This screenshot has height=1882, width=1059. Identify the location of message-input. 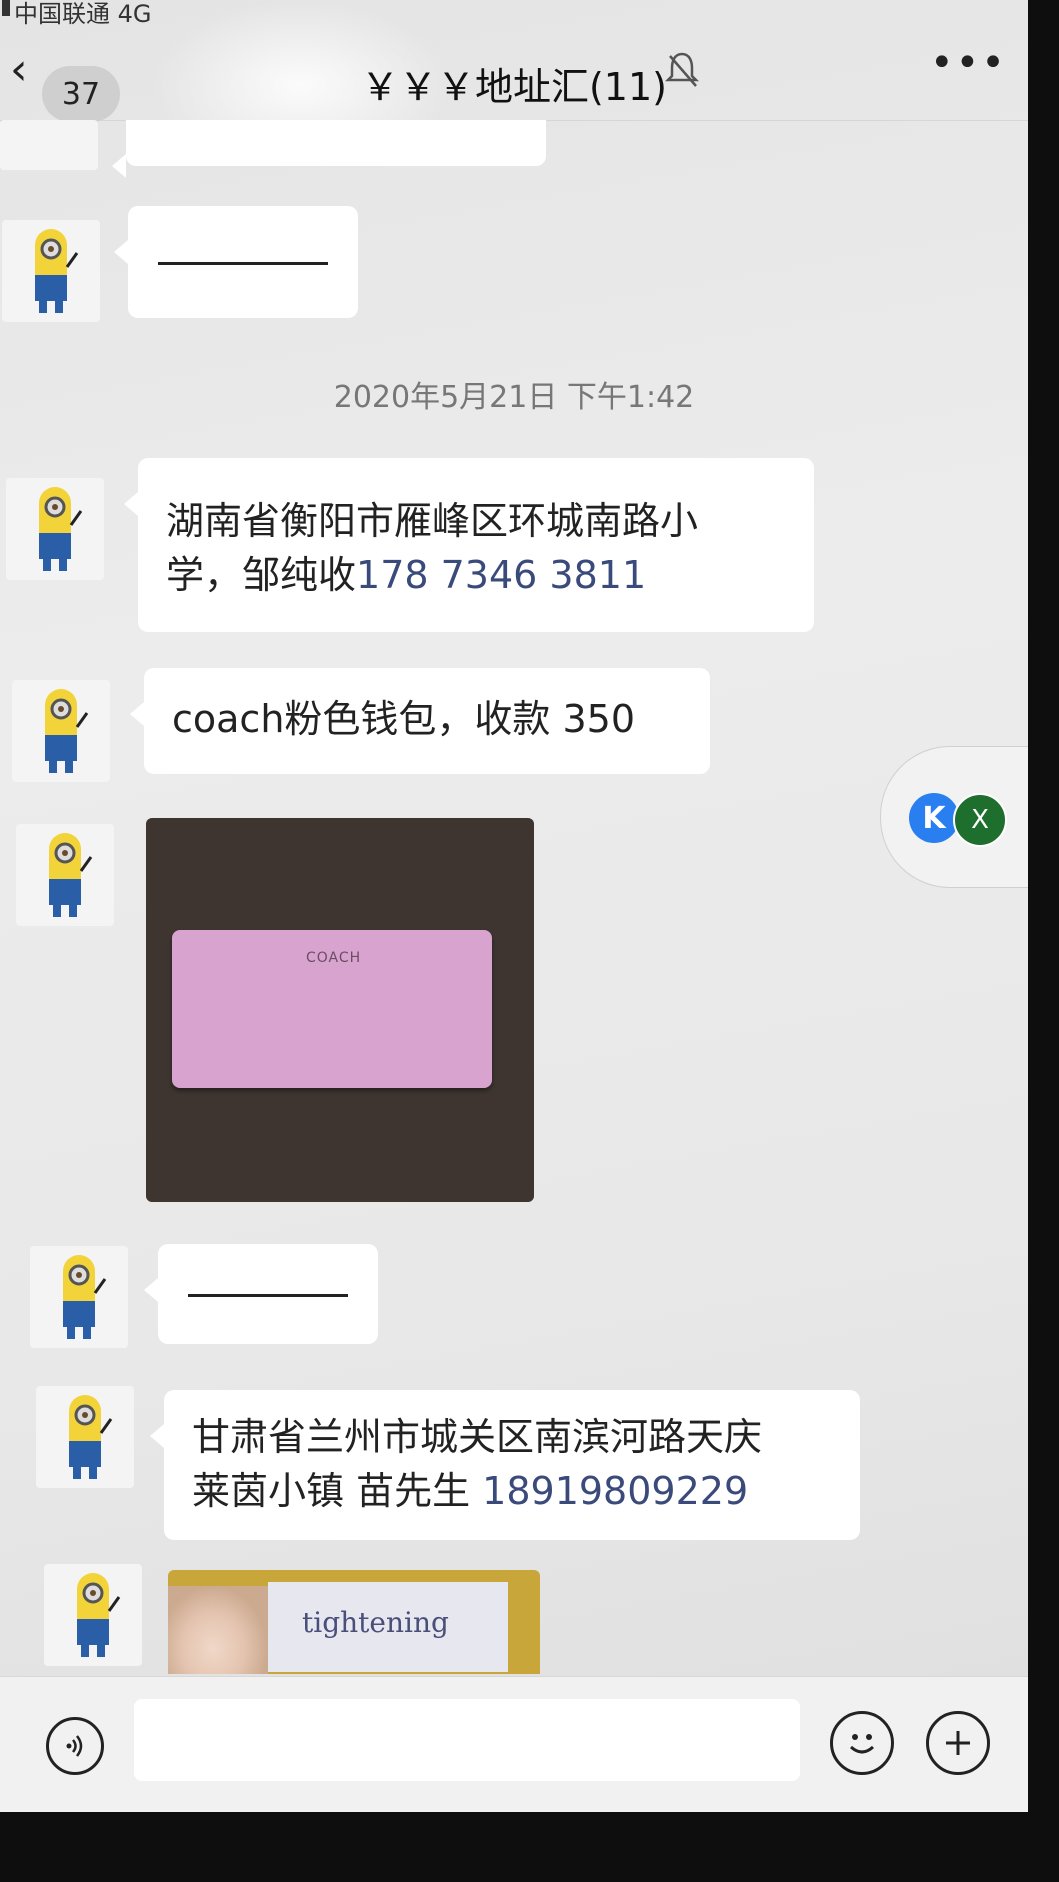
(467, 1740).